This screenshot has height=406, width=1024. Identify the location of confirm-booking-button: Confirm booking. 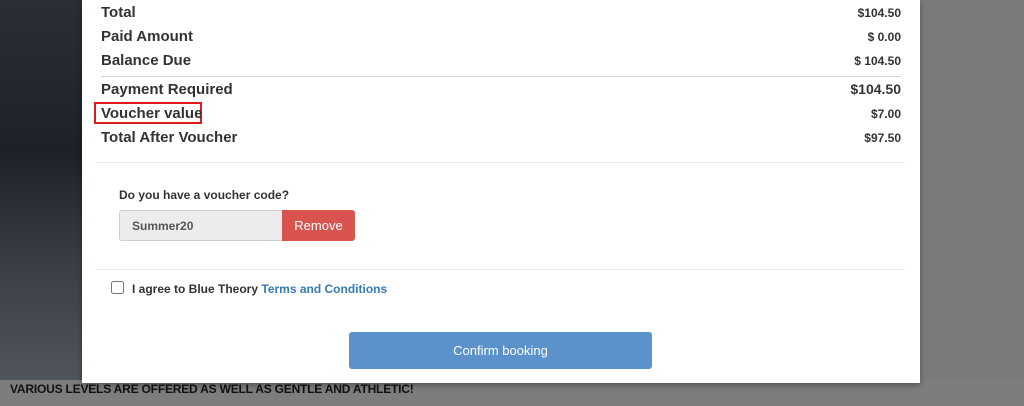
(500, 350).